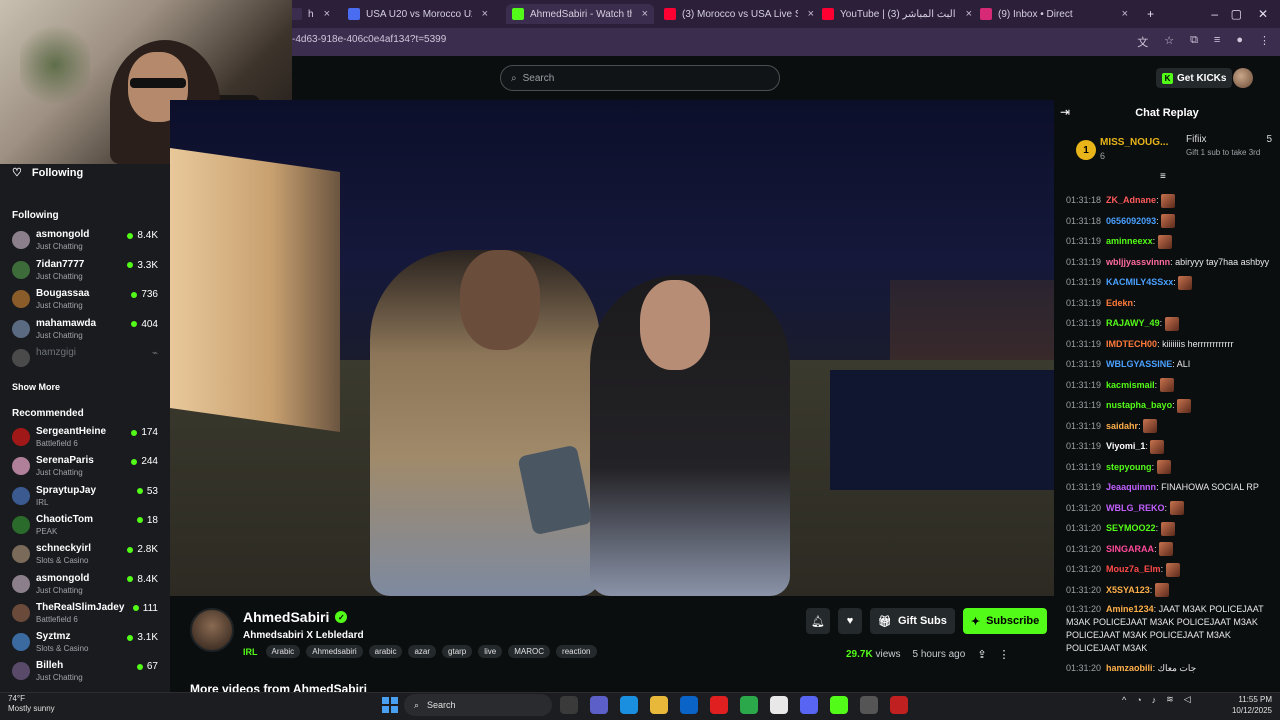 The height and width of the screenshot is (720, 1280). I want to click on menu-icon: ⋮, so click(1264, 42).